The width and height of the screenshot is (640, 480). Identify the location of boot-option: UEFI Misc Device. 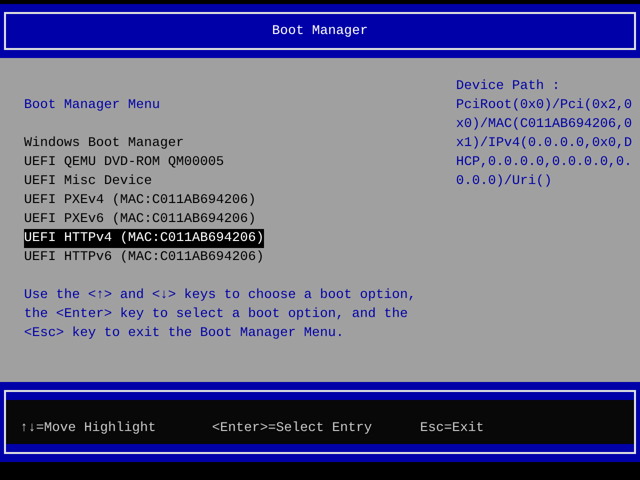
(88, 181).